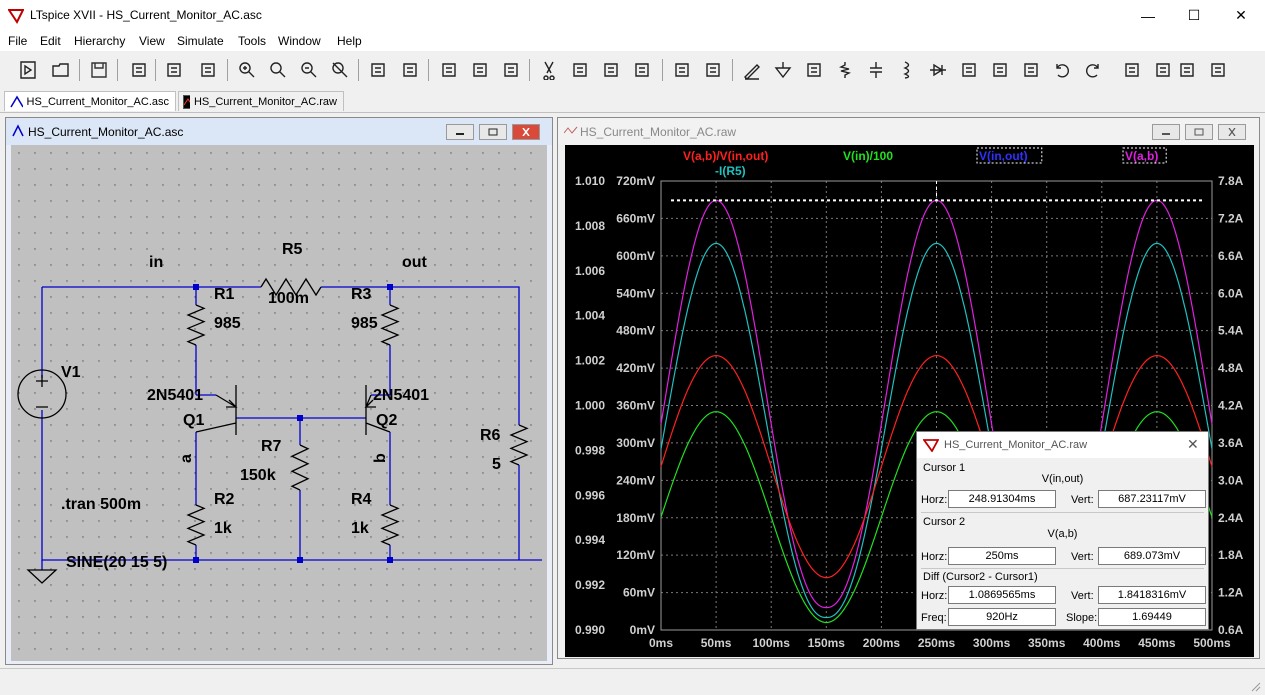 The height and width of the screenshot is (695, 1265). What do you see at coordinates (1255, 686) in the screenshot?
I see `resize-grip-icon` at bounding box center [1255, 686].